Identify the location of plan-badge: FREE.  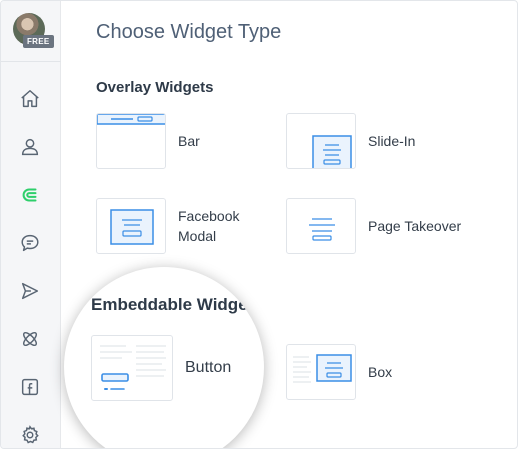
(38, 41).